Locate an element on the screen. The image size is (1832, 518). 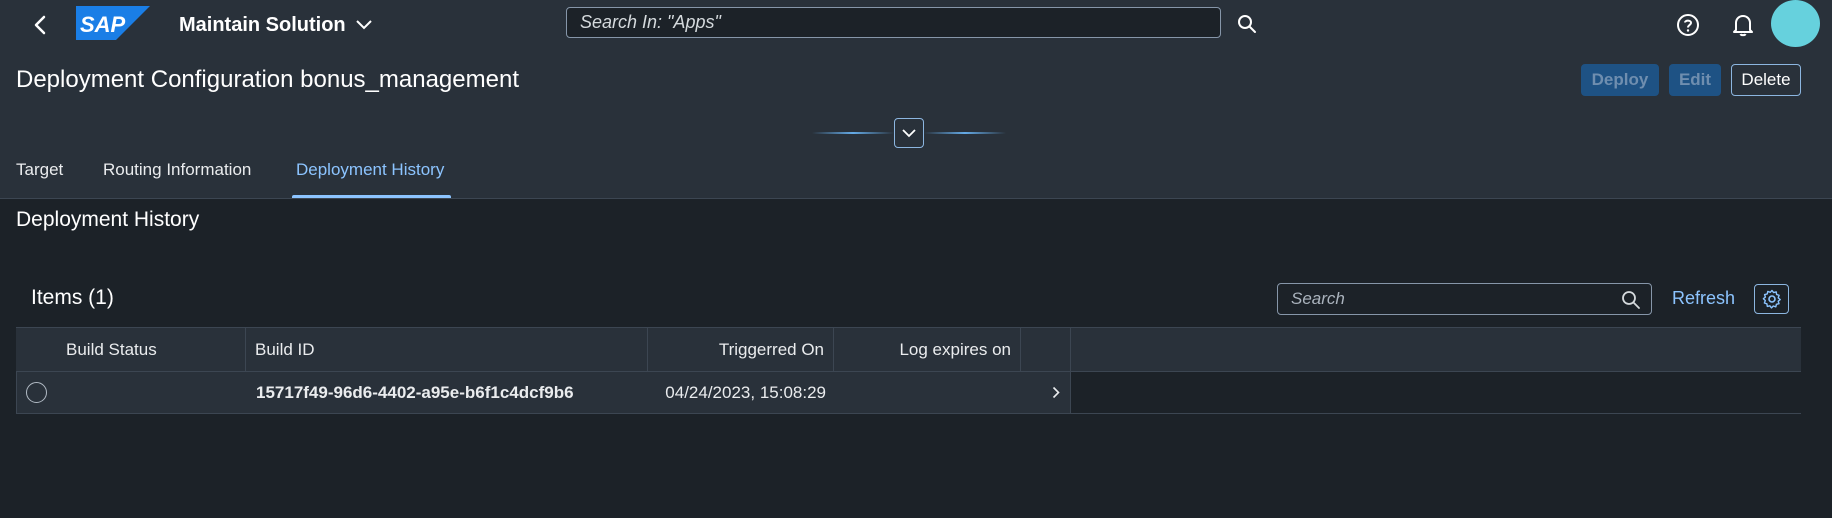
row-select-radio is located at coordinates (36, 392).